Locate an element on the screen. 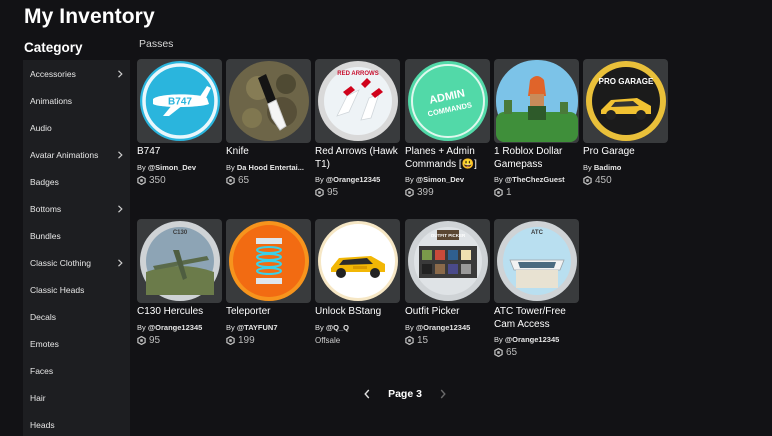  item-name: Teleporter is located at coordinates (268, 312).